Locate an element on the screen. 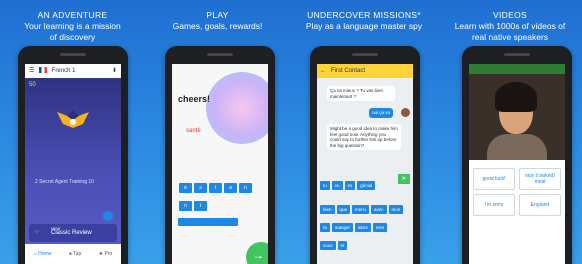 The height and width of the screenshot is (264, 582). caption-heading: PLAY is located at coordinates (217, 15).